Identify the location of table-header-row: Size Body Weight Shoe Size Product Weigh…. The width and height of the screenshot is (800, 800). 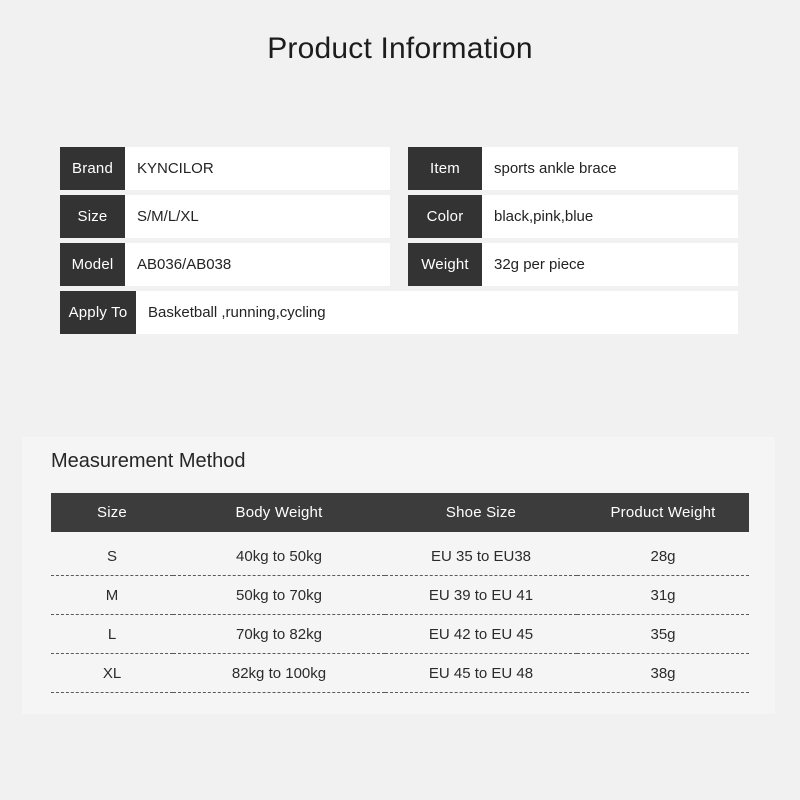
(400, 512).